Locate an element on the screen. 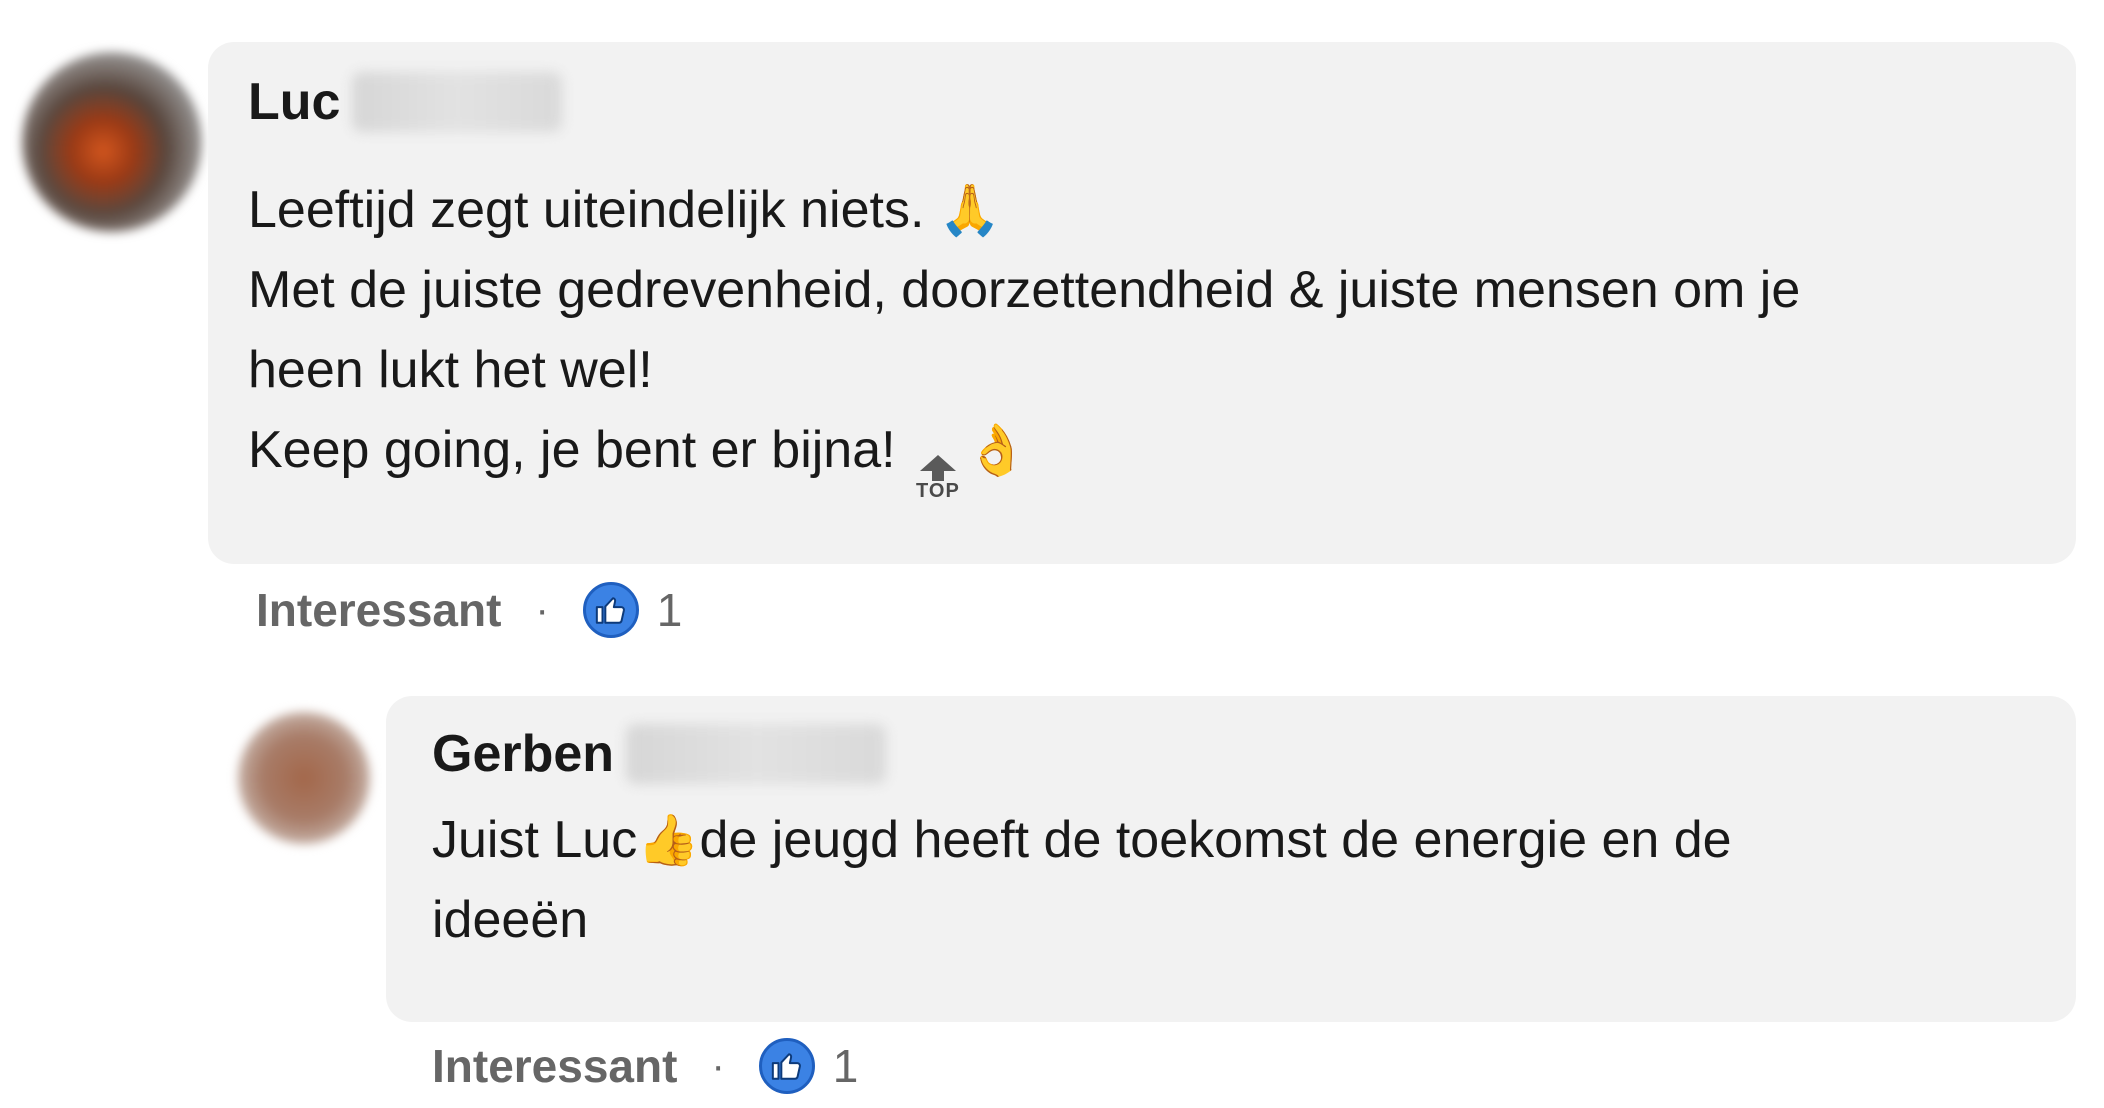 This screenshot has width=2104, height=1108. comment-text-line: heen lukt het wel! is located at coordinates (450, 370).